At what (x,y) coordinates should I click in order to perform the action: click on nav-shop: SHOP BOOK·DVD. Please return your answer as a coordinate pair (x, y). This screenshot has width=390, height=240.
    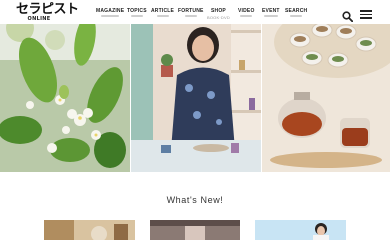
    Looking at the image, I should click on (218, 14).